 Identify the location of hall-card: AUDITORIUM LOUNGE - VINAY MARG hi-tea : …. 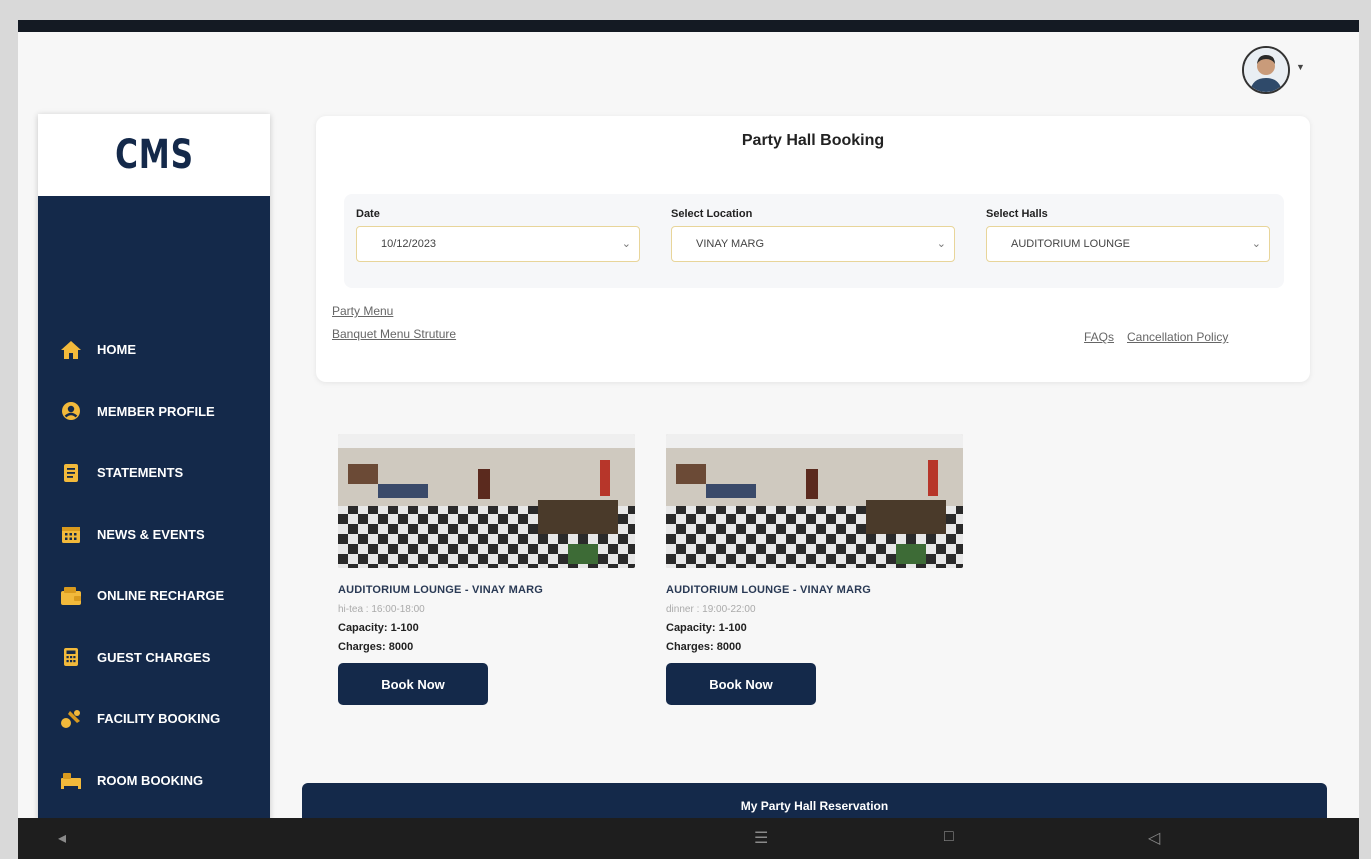
(488, 569).